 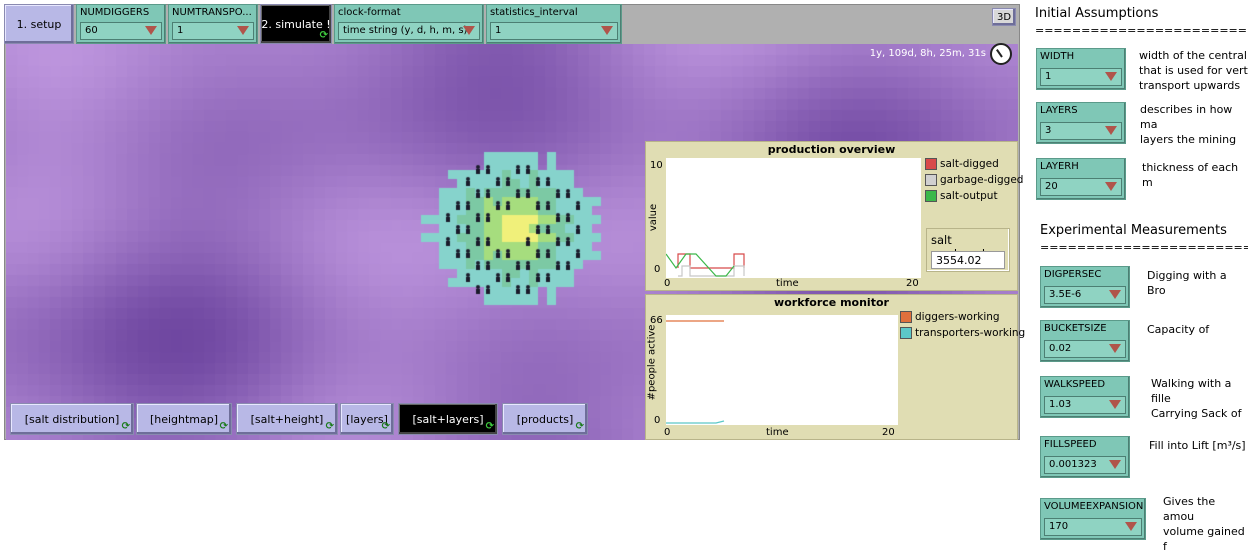 I want to click on digpersec-chooser: DIGPERSEC 3.5E-6, so click(x=1085, y=287).